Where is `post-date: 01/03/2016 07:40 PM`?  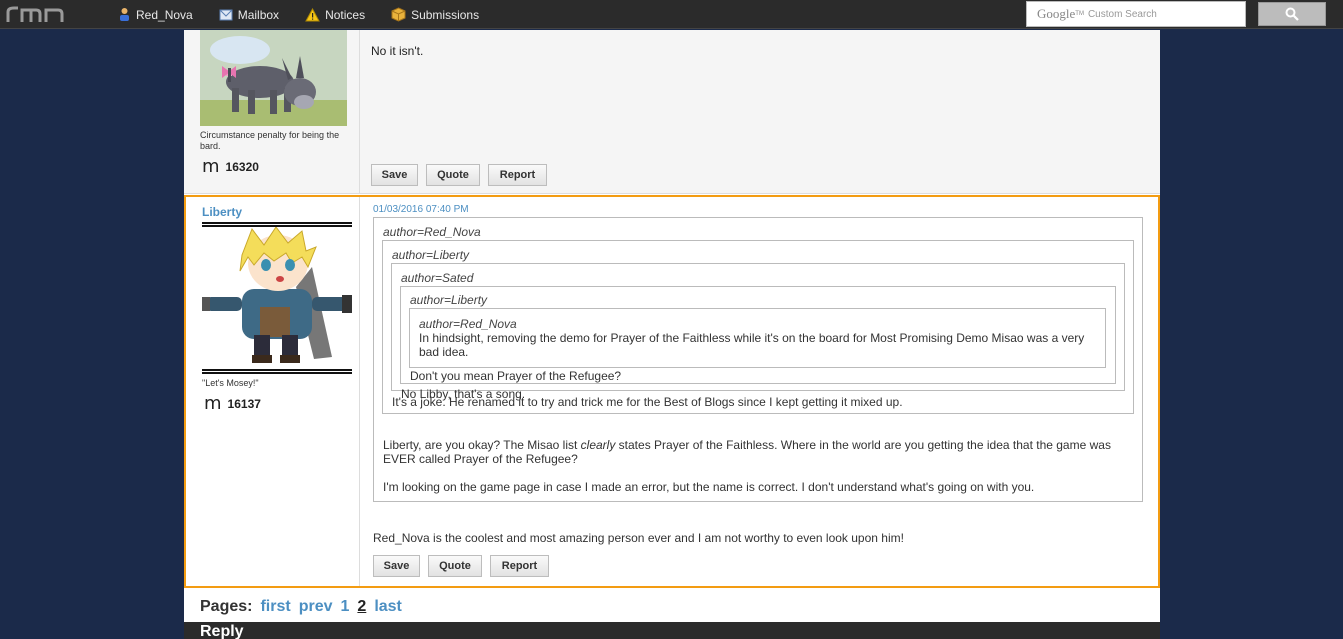 post-date: 01/03/2016 07:40 PM is located at coordinates (421, 209).